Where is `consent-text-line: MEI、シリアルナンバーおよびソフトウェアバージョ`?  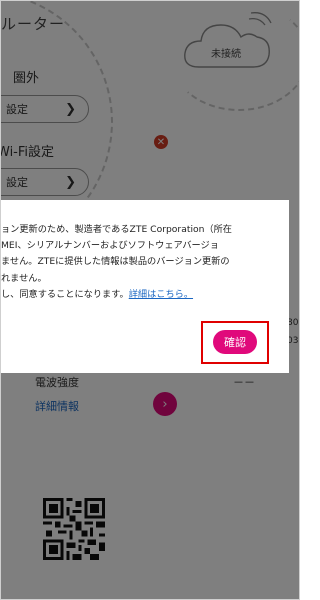
consent-text-line: MEI、シリアルナンバーおよびソフトウェアバージョ is located at coordinates (110, 246).